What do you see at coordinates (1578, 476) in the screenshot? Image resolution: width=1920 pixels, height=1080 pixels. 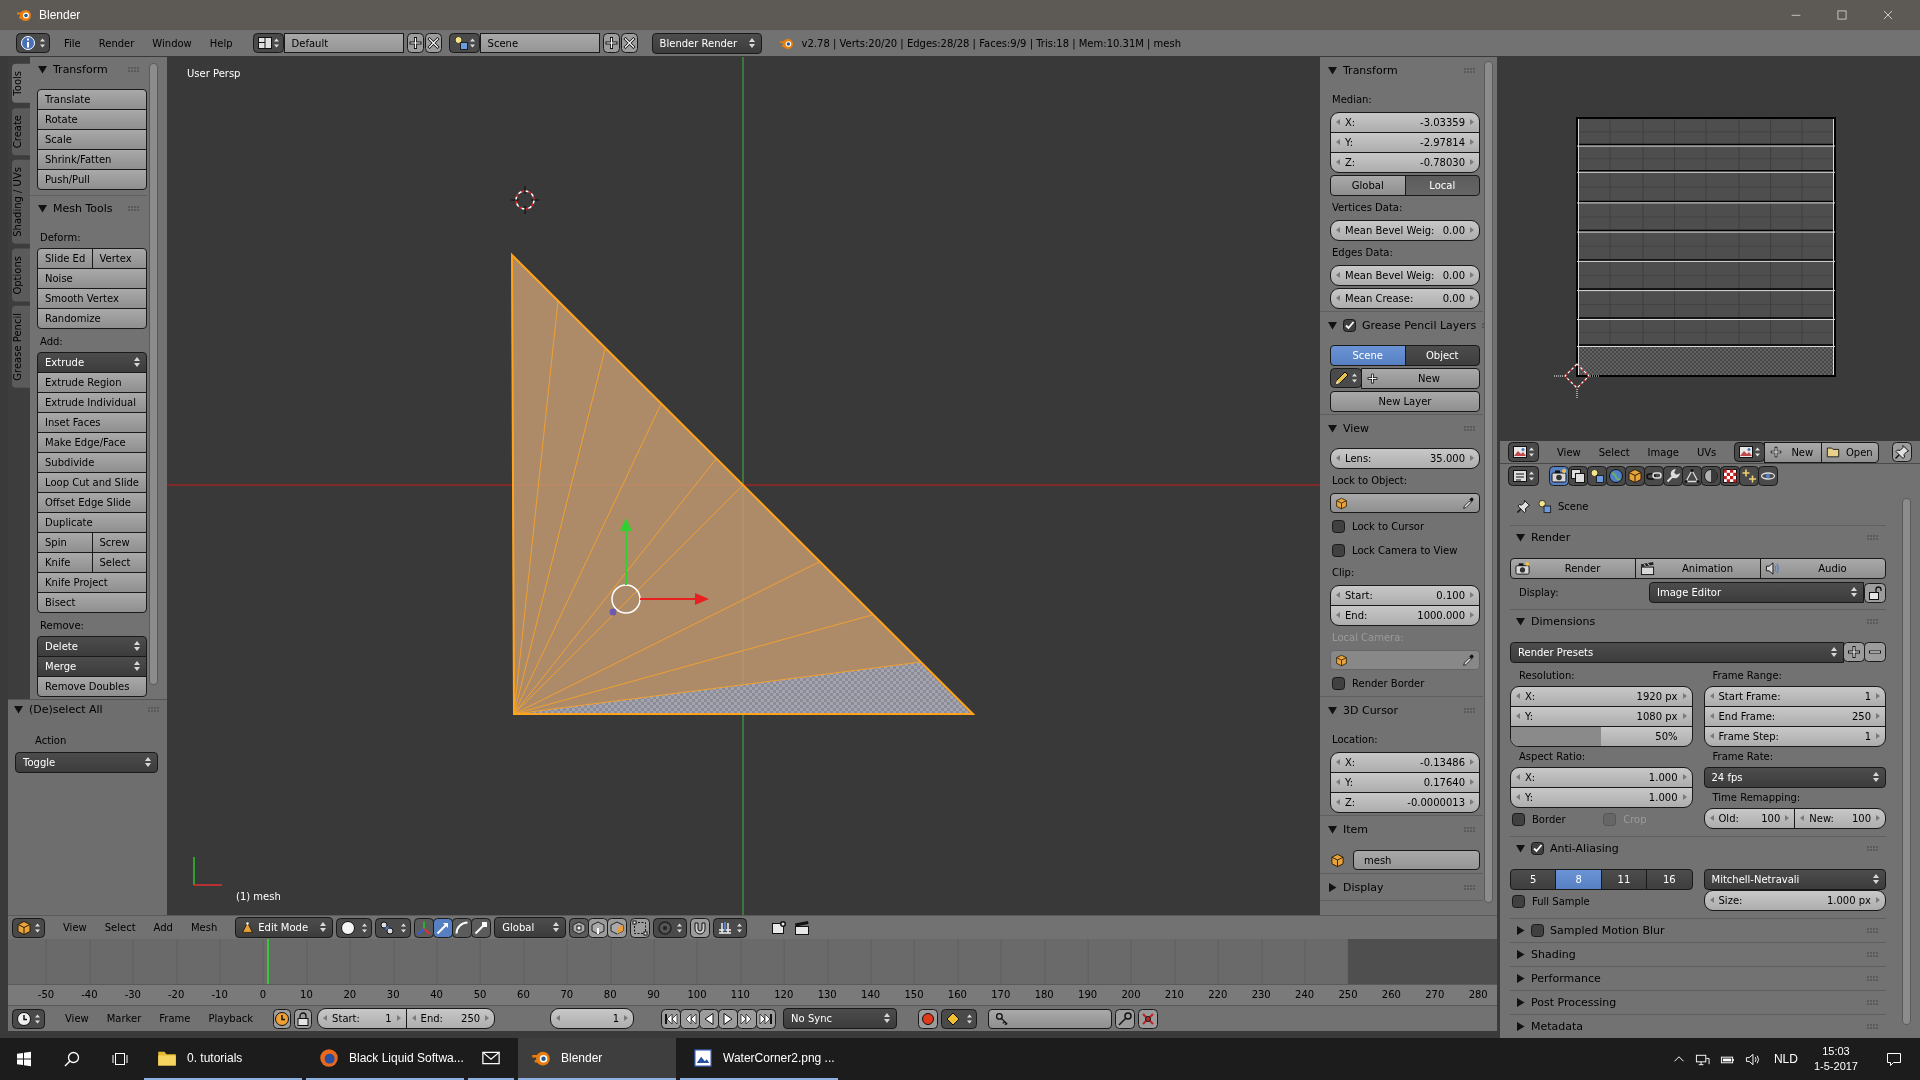 I see `image-stack-icon` at bounding box center [1578, 476].